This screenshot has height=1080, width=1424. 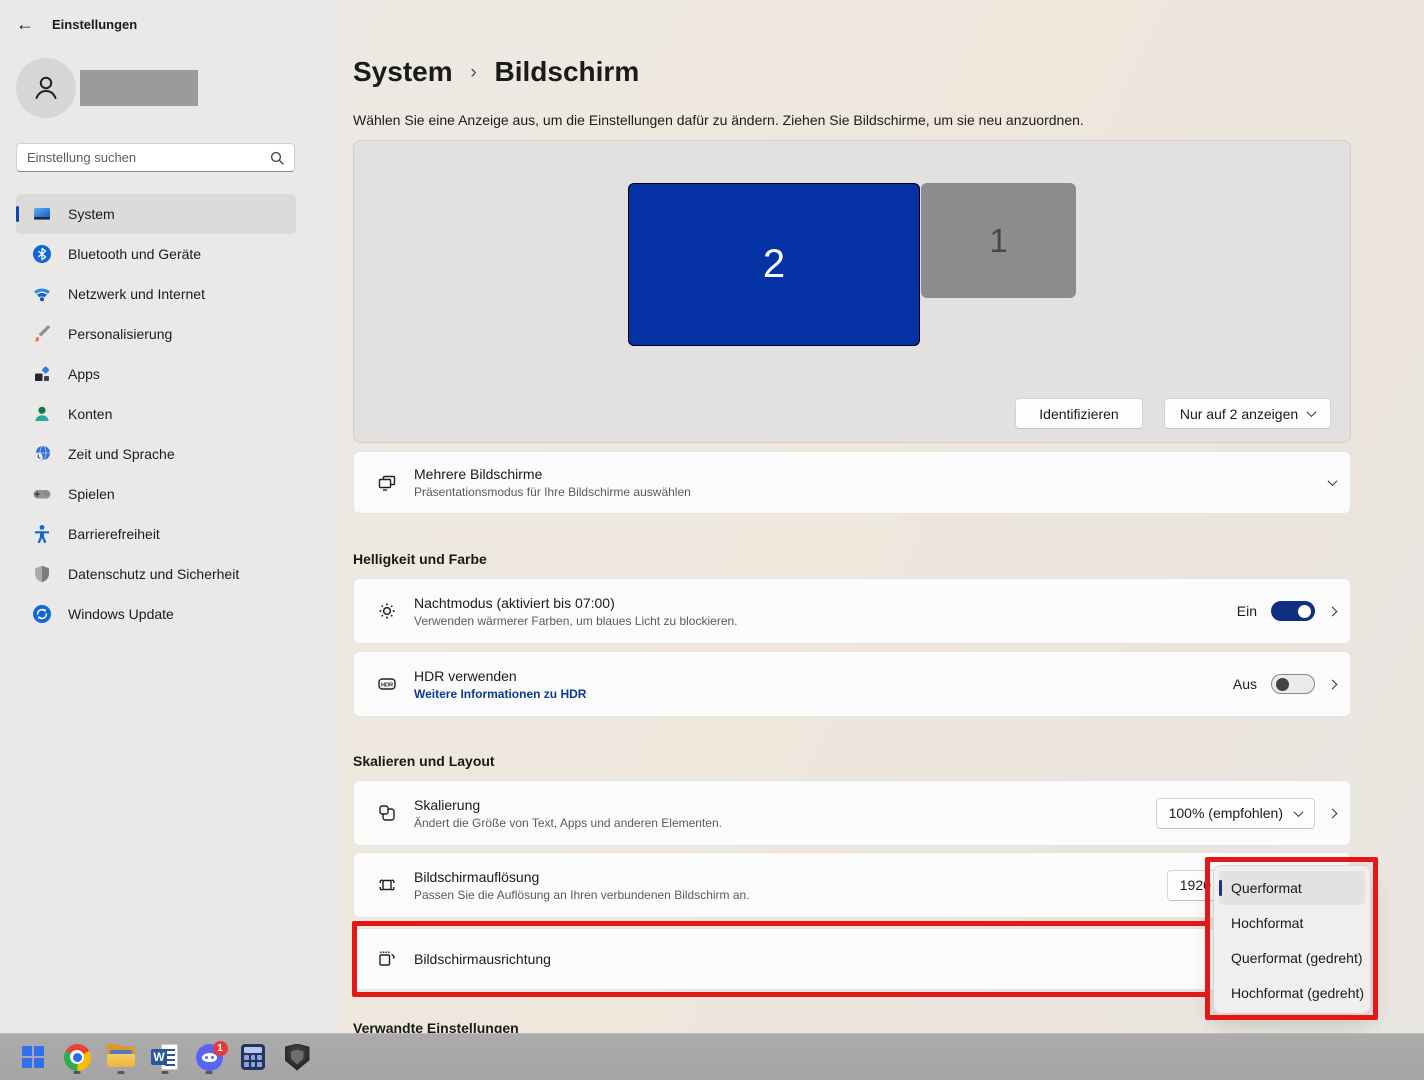 I want to click on taskbar-file-explorer, so click(x=121, y=1057).